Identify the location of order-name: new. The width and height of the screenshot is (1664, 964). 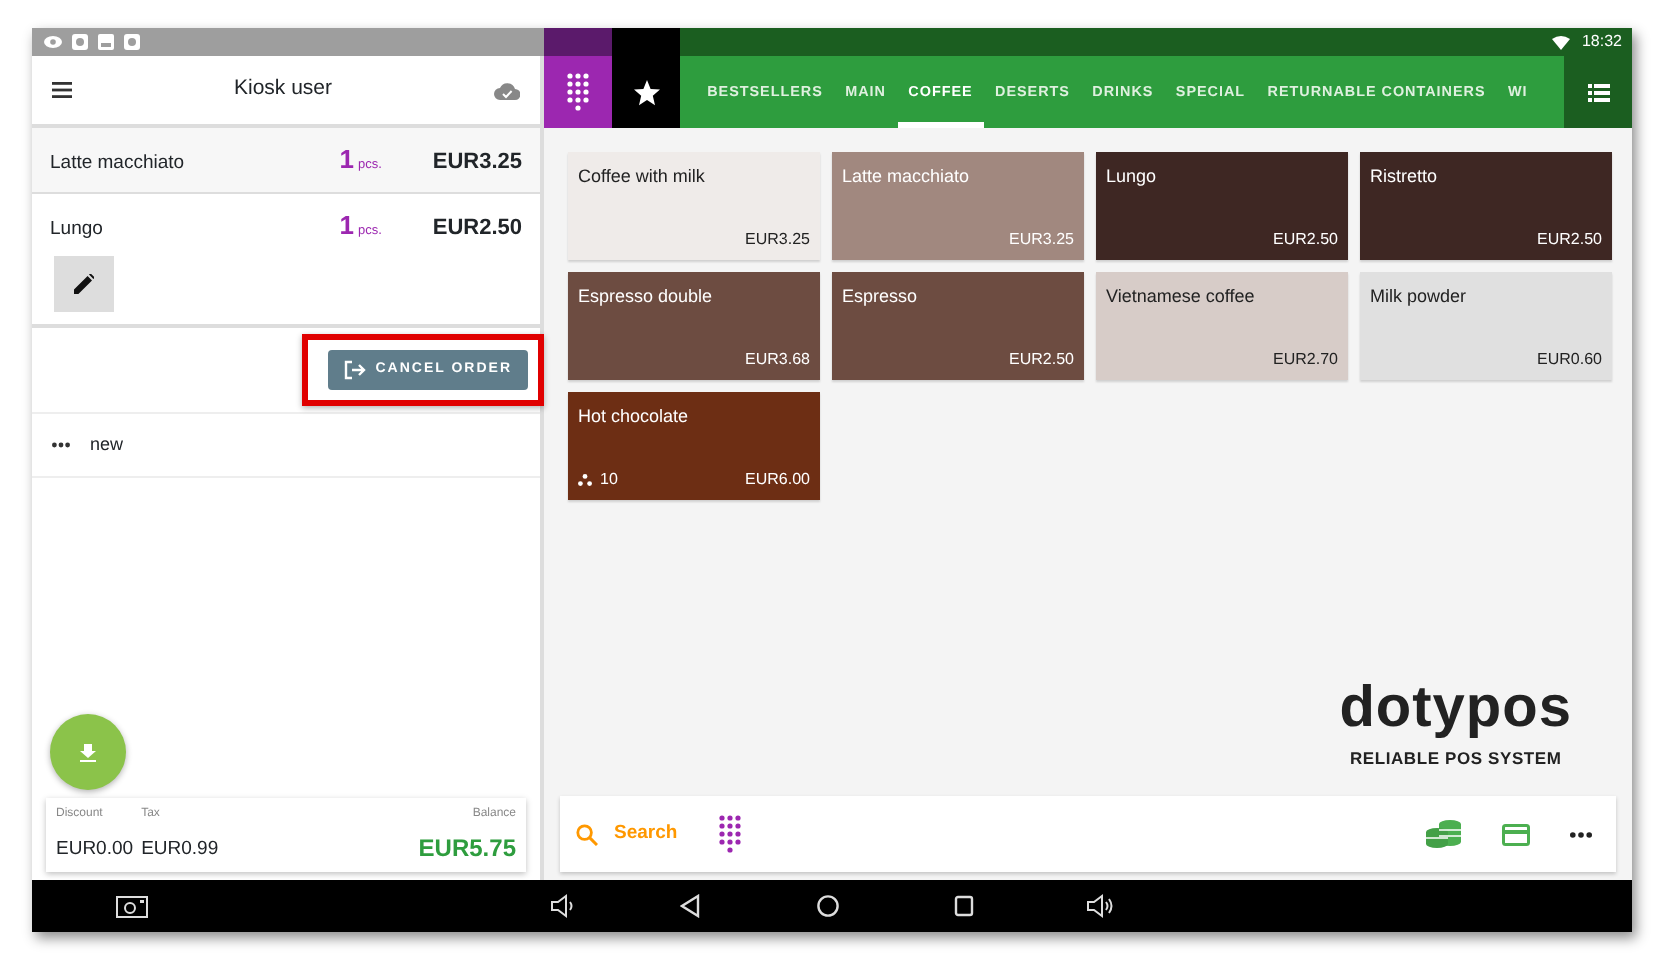
(107, 444).